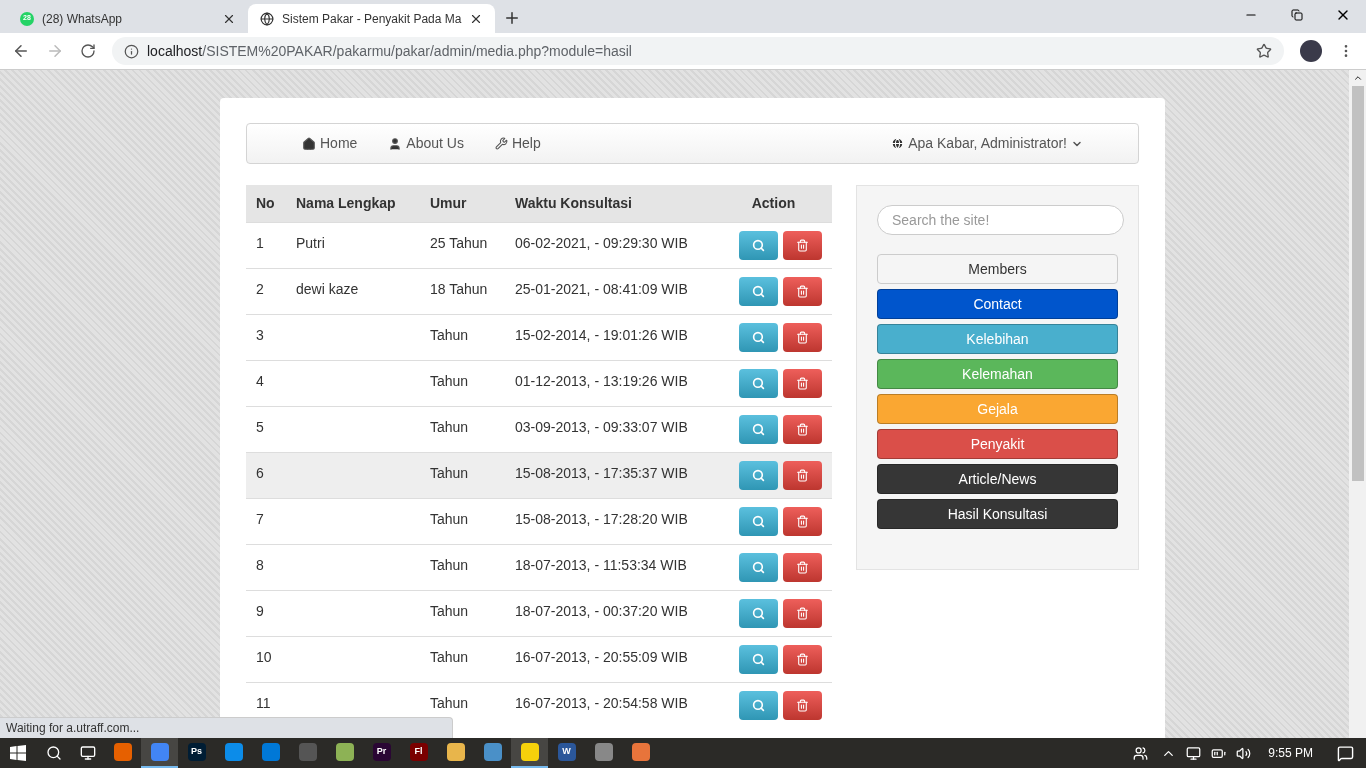  Describe the element at coordinates (21, 51) in the screenshot. I see `back-icon` at that location.